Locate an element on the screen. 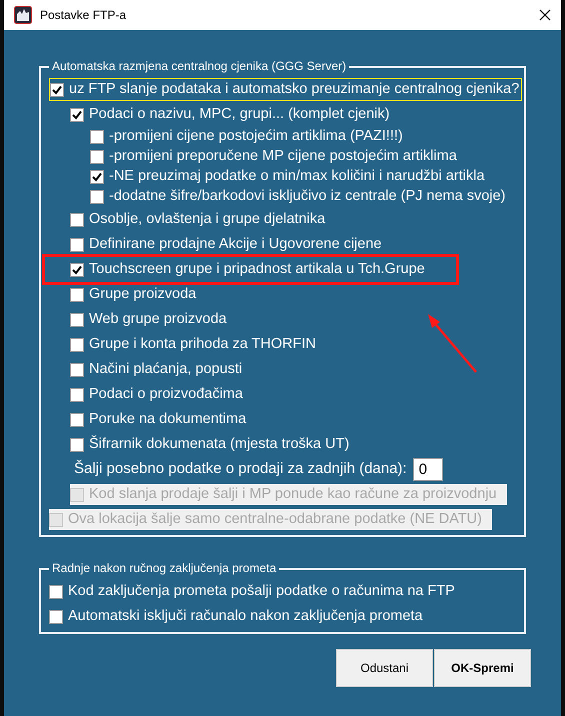 Image resolution: width=565 pixels, height=716 pixels. option-label: Ova lokacija šalje samo centralne-odabrane podatke (NE DATU) is located at coordinates (275, 519).